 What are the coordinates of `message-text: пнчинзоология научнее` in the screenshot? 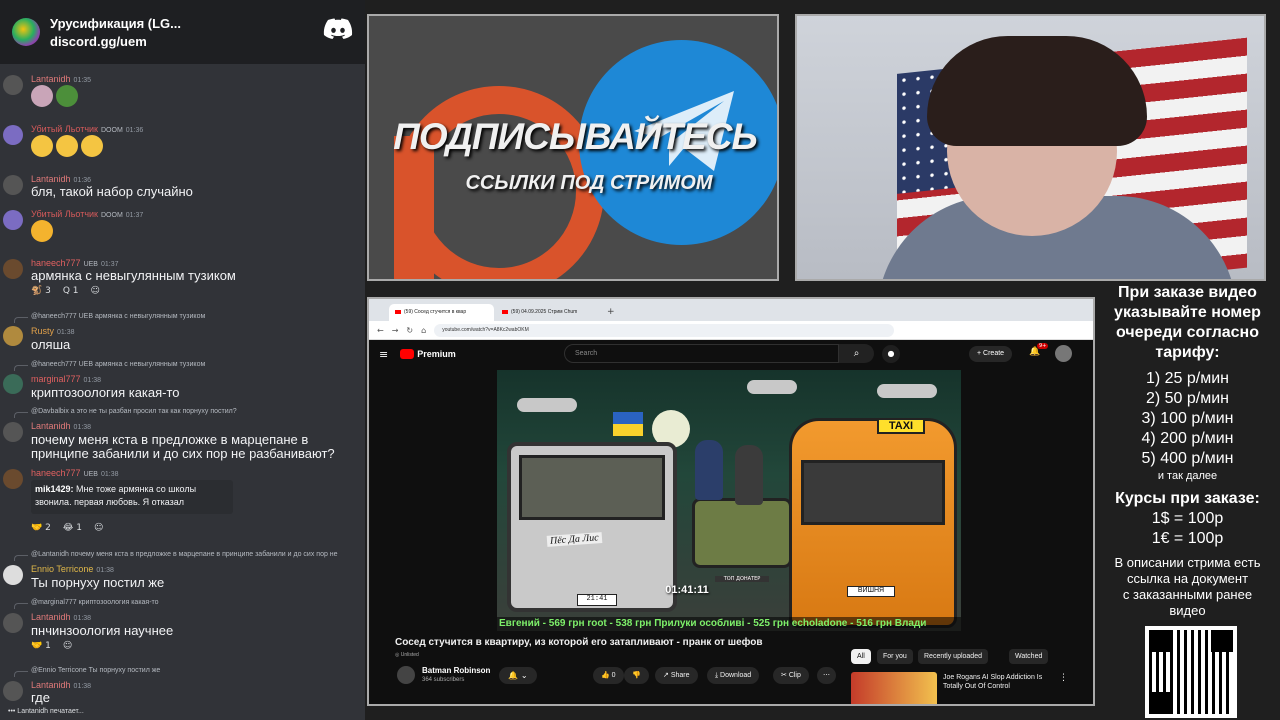 It's located at (102, 630).